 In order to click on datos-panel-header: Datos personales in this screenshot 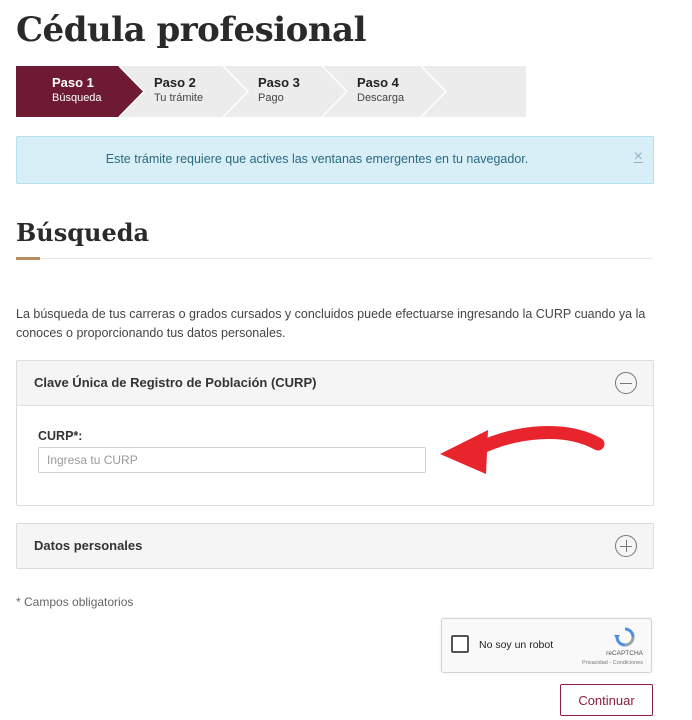, I will do `click(335, 546)`.